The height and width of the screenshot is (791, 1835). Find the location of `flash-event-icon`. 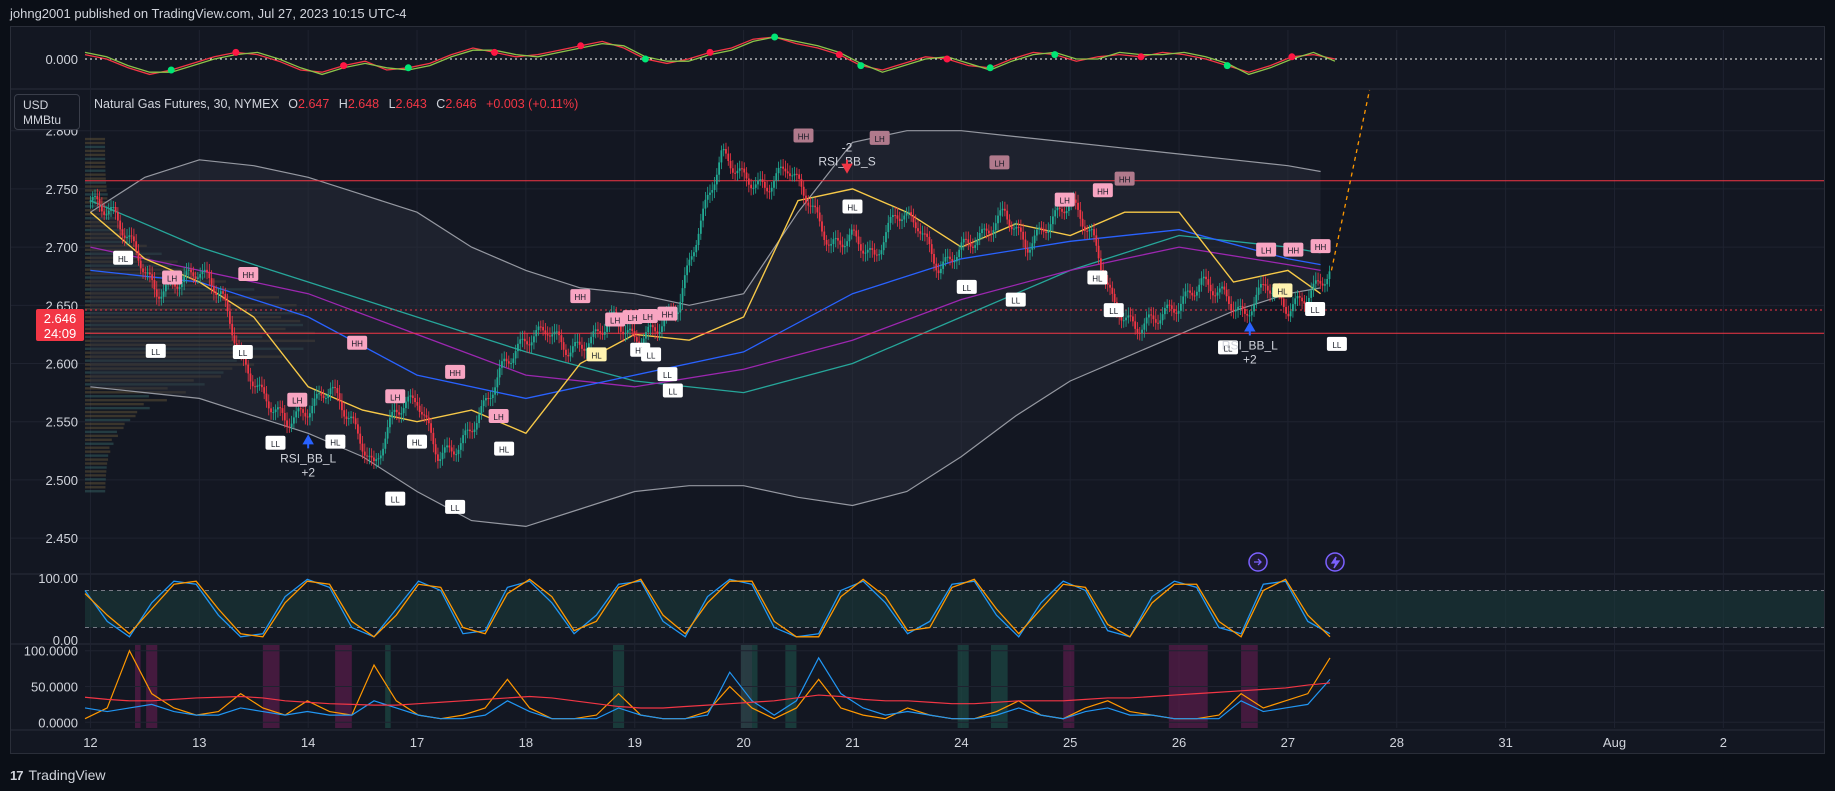

flash-event-icon is located at coordinates (1335, 562).